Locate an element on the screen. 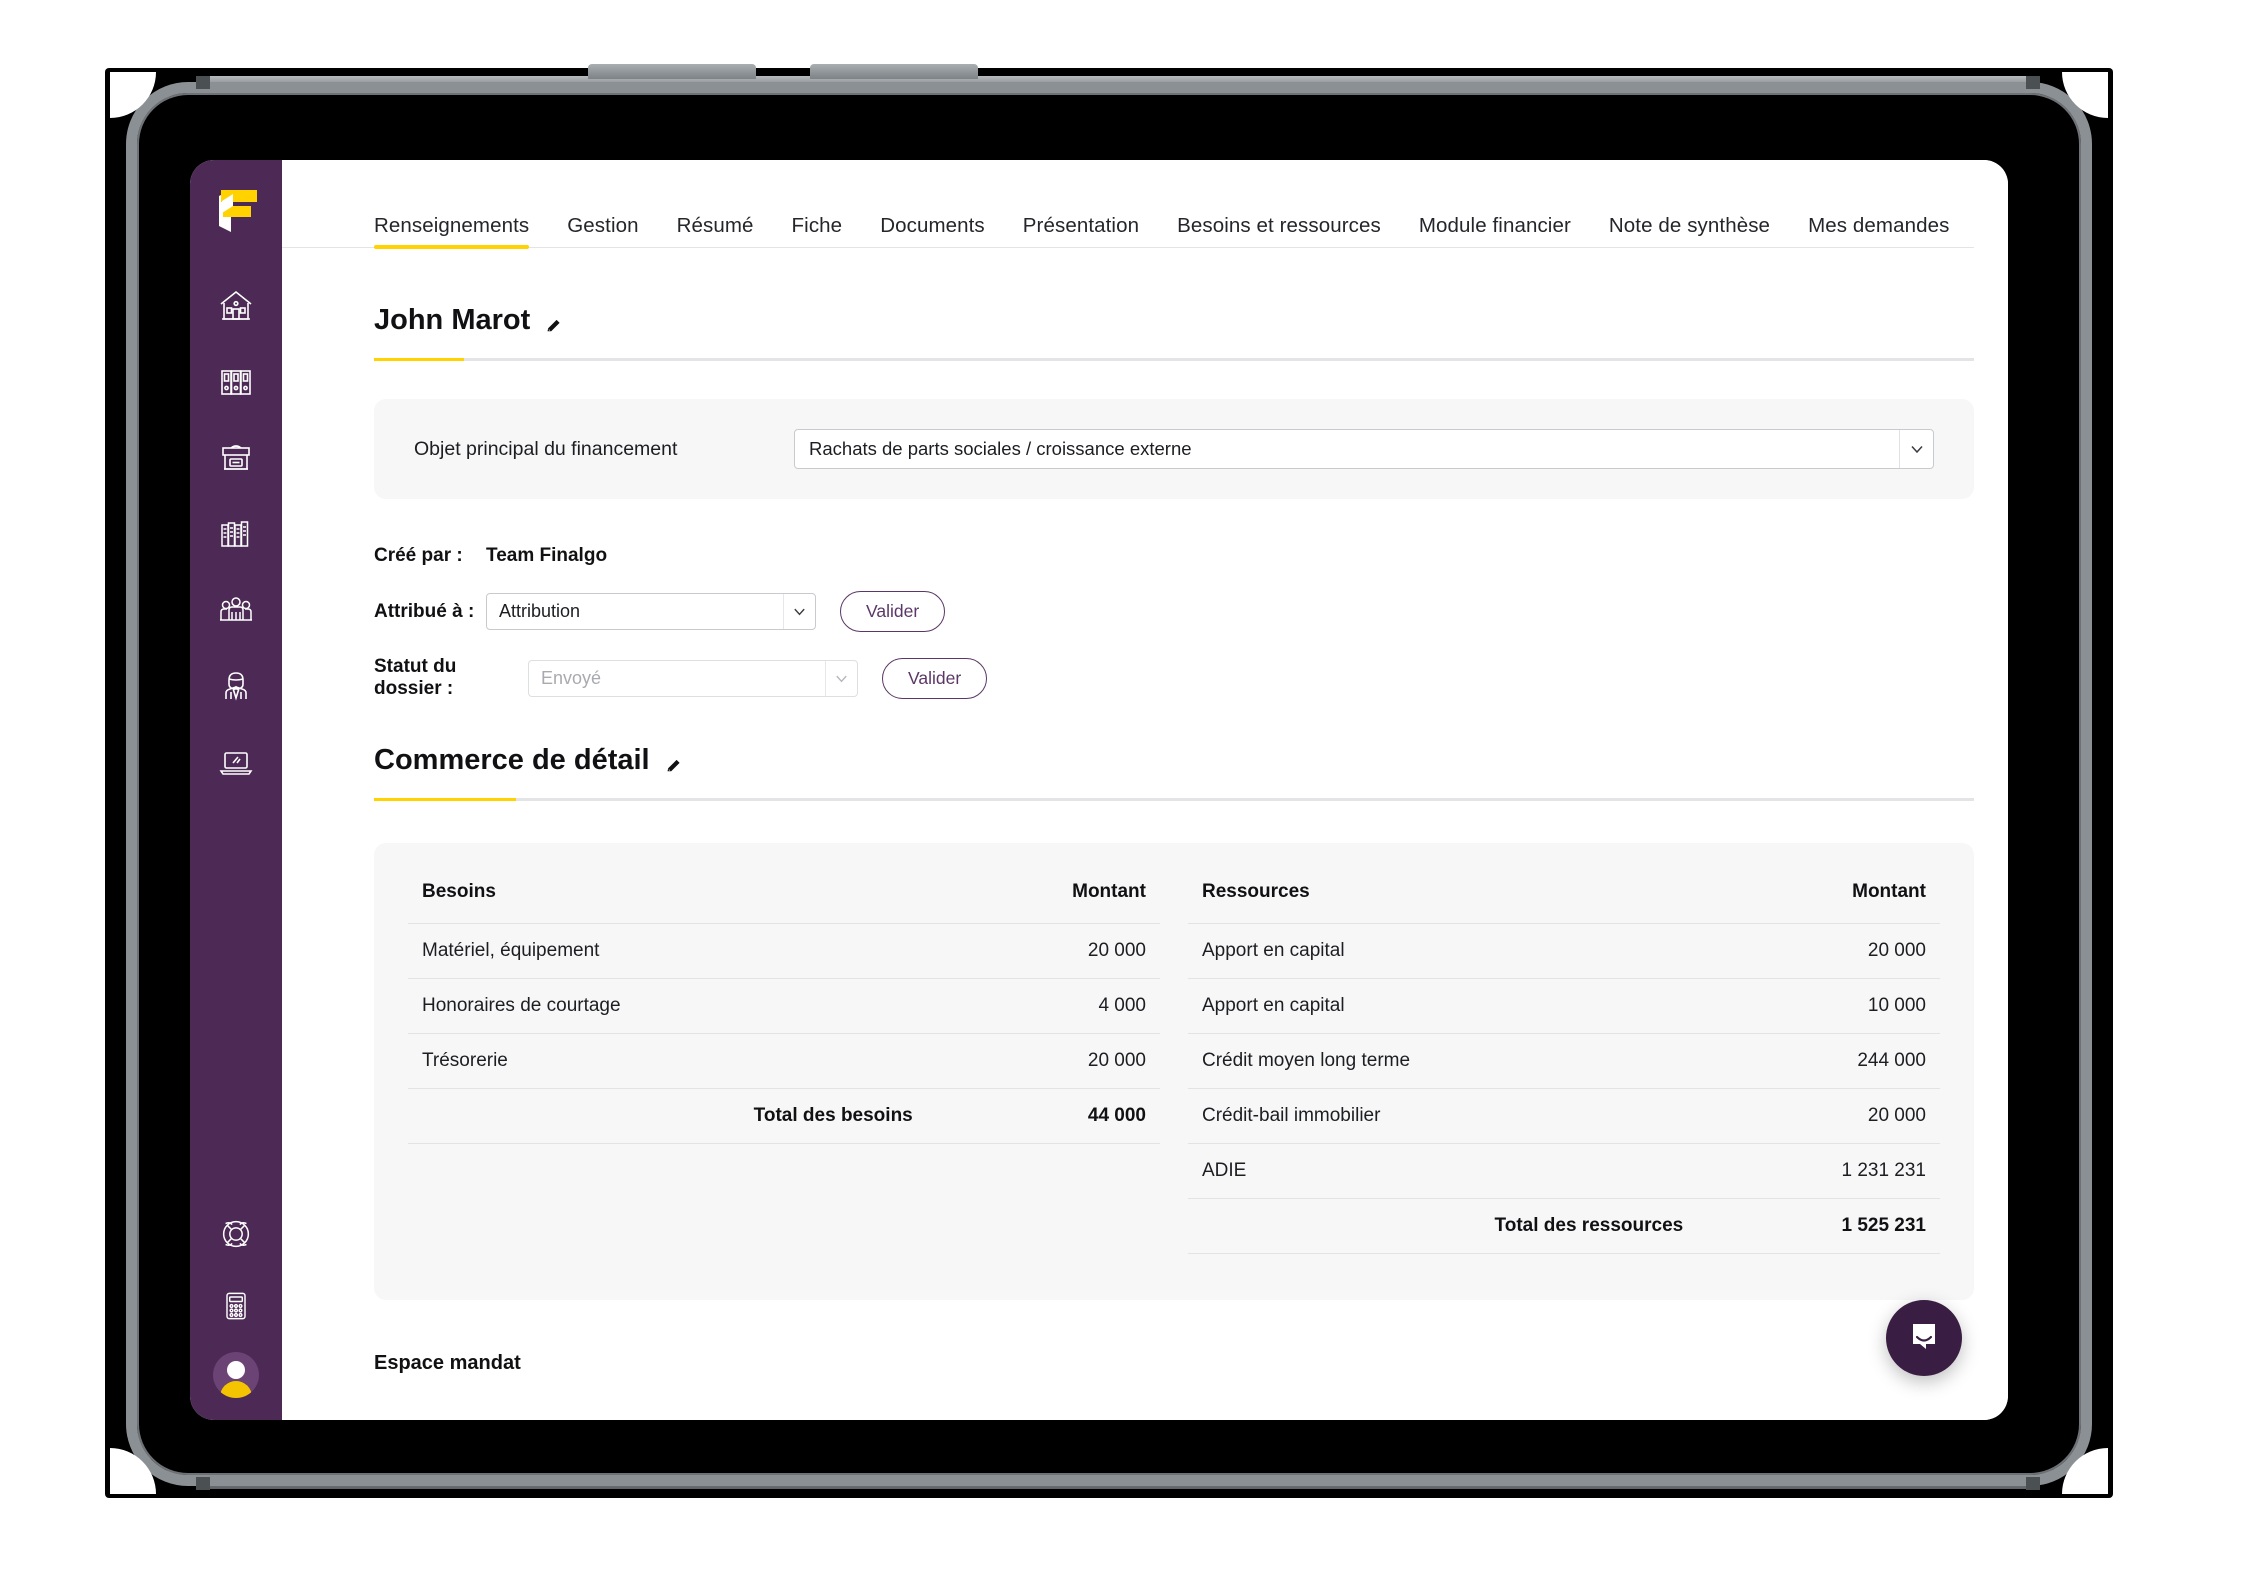 This screenshot has height=1591, width=2255. ressources-total-row: Total des ressources 1 525 231 is located at coordinates (1564, 1226).